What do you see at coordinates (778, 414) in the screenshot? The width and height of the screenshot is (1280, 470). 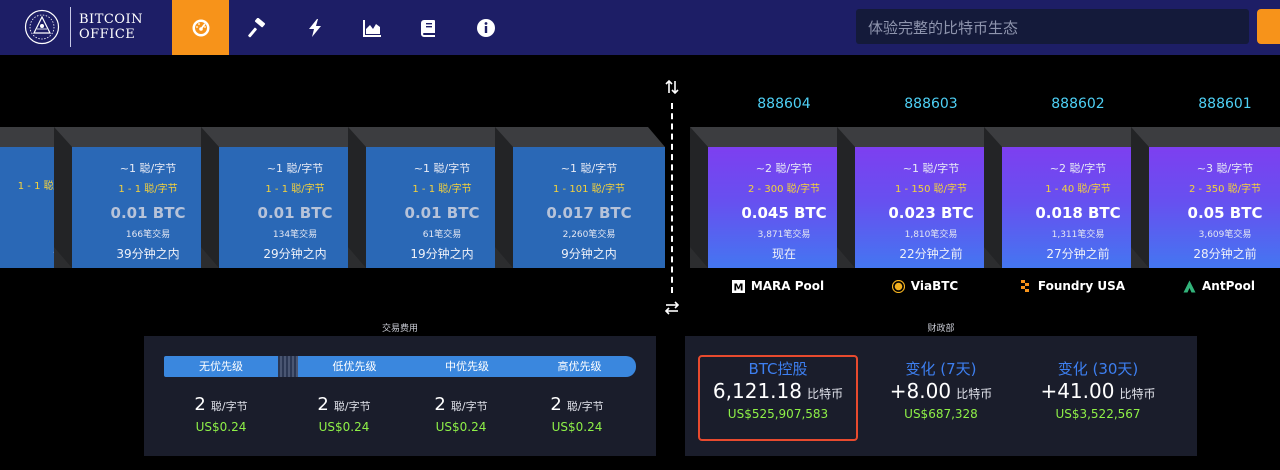 I see `stat-usd: US$525,907,583` at bounding box center [778, 414].